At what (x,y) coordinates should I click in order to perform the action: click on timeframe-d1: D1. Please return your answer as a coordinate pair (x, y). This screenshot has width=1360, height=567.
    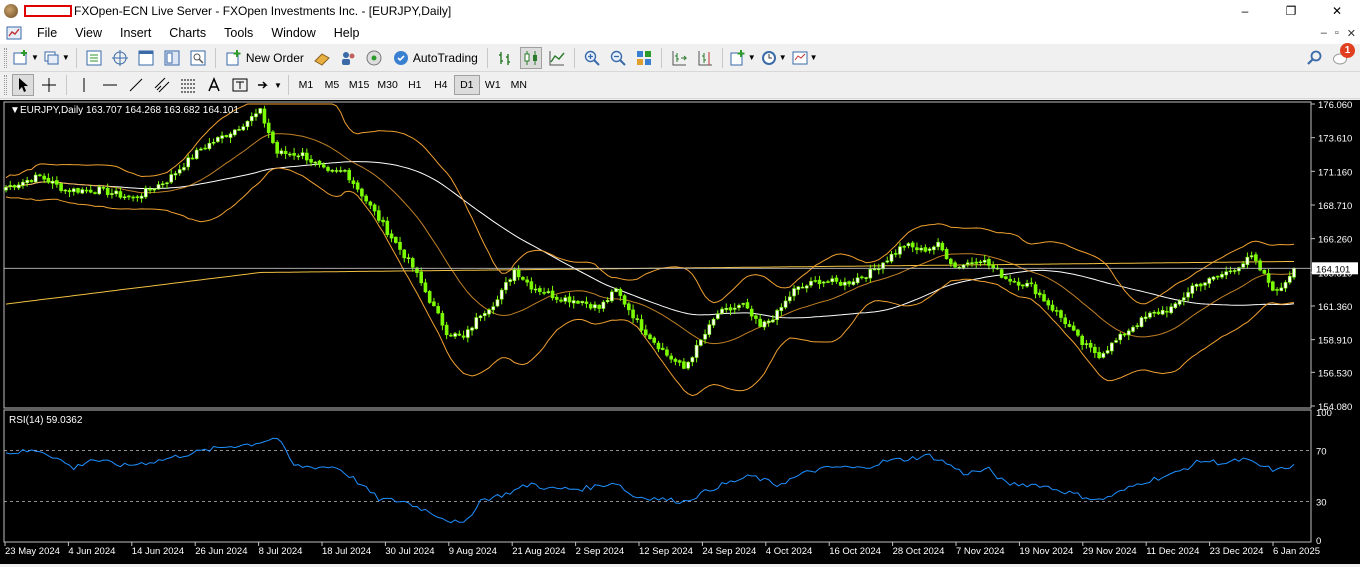
    Looking at the image, I should click on (466, 85).